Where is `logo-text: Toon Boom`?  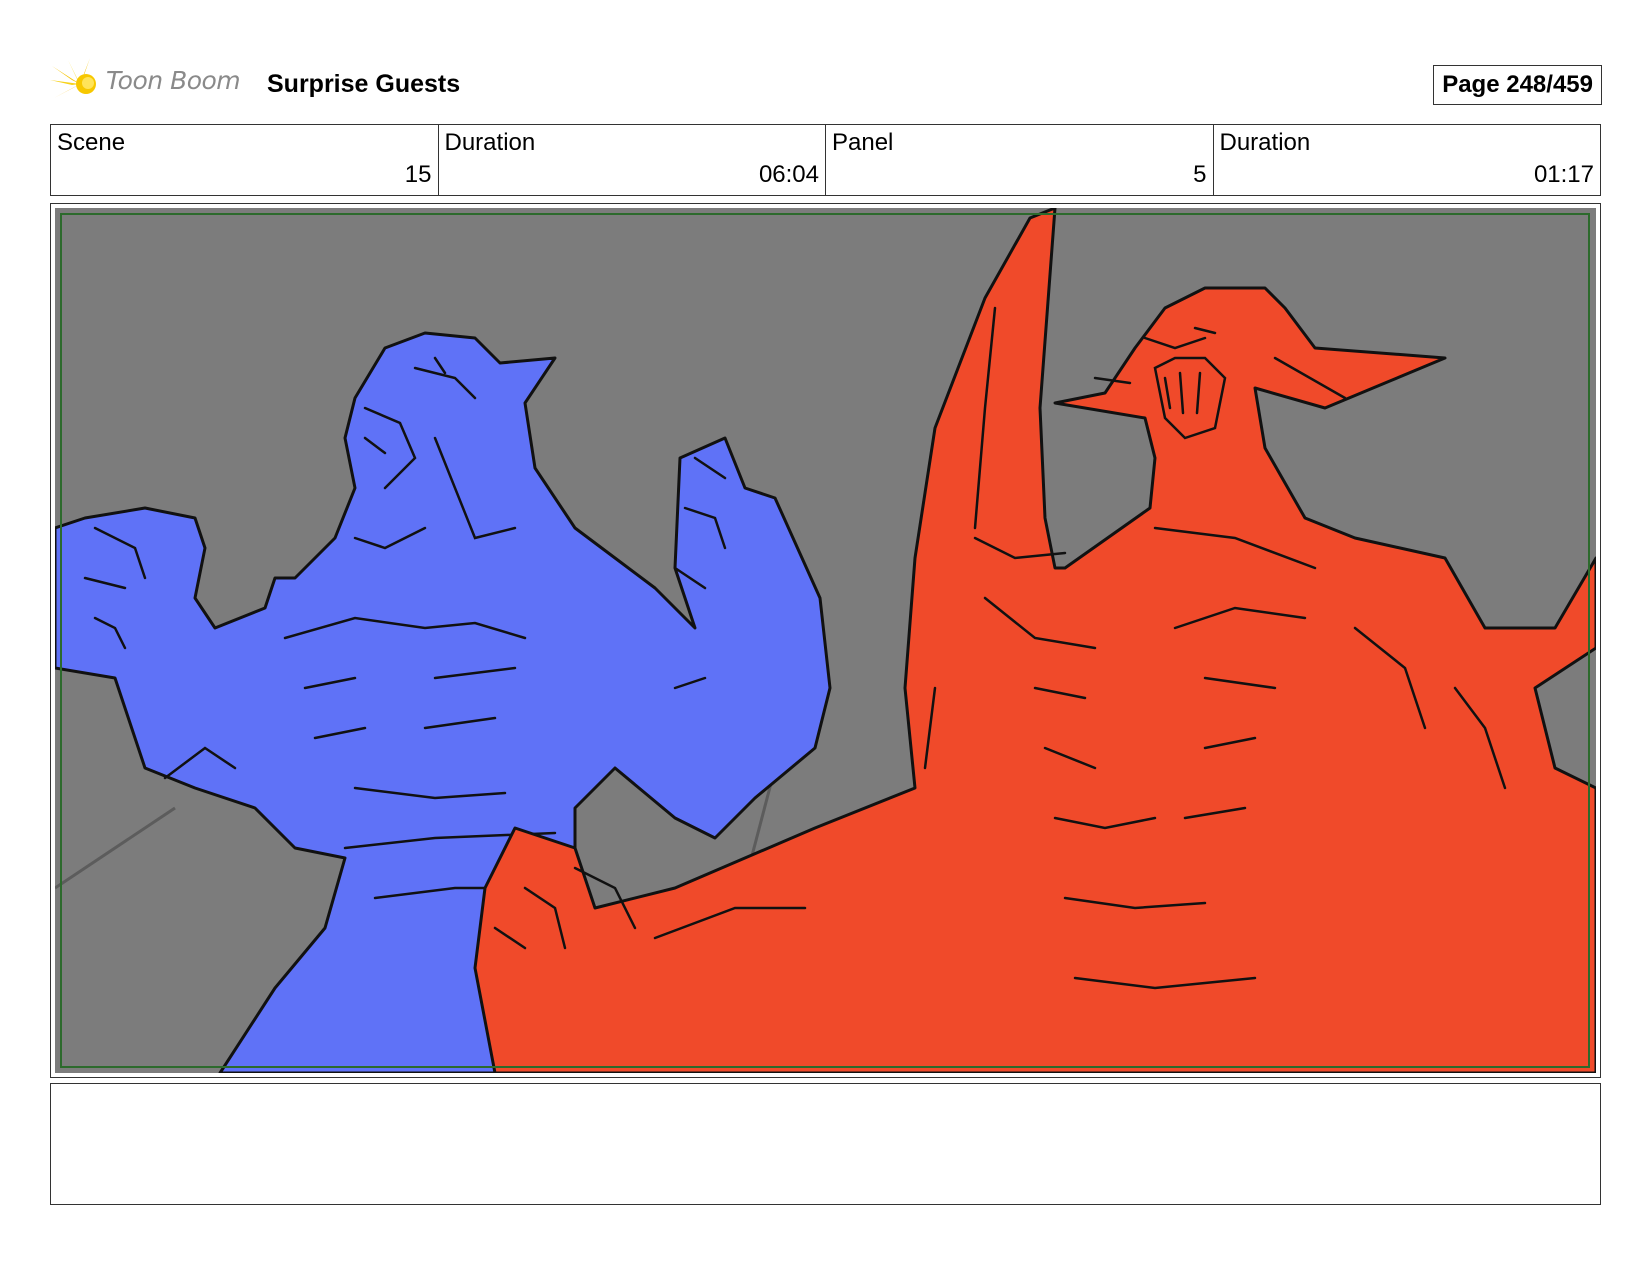
logo-text: Toon Boom is located at coordinates (173, 80).